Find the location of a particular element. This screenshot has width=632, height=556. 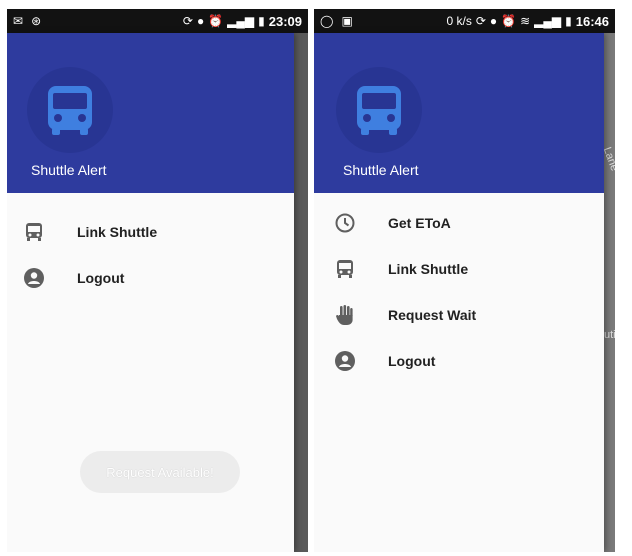

status-time: 23:09 is located at coordinates (285, 21).